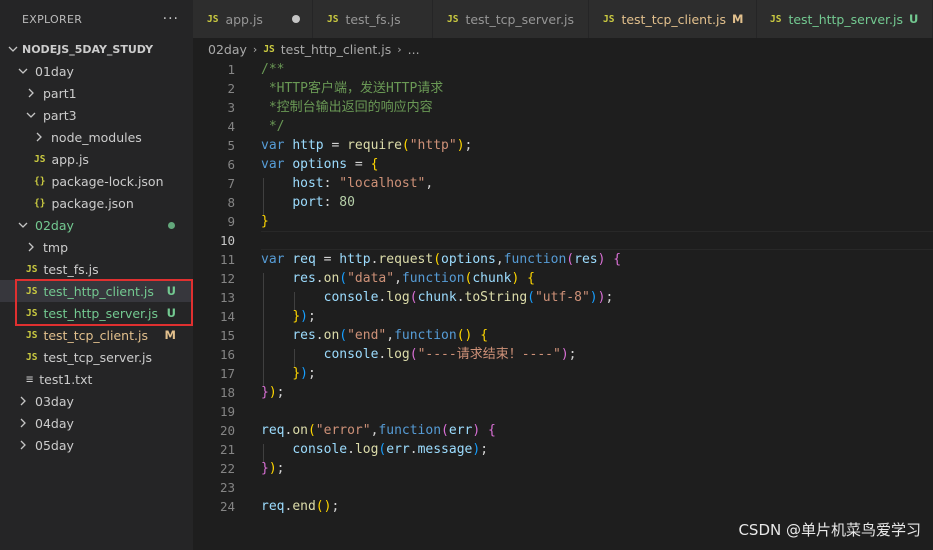 The height and width of the screenshot is (550, 933). Describe the element at coordinates (96, 71) in the screenshot. I see `tree-folder-01day: 01day` at that location.